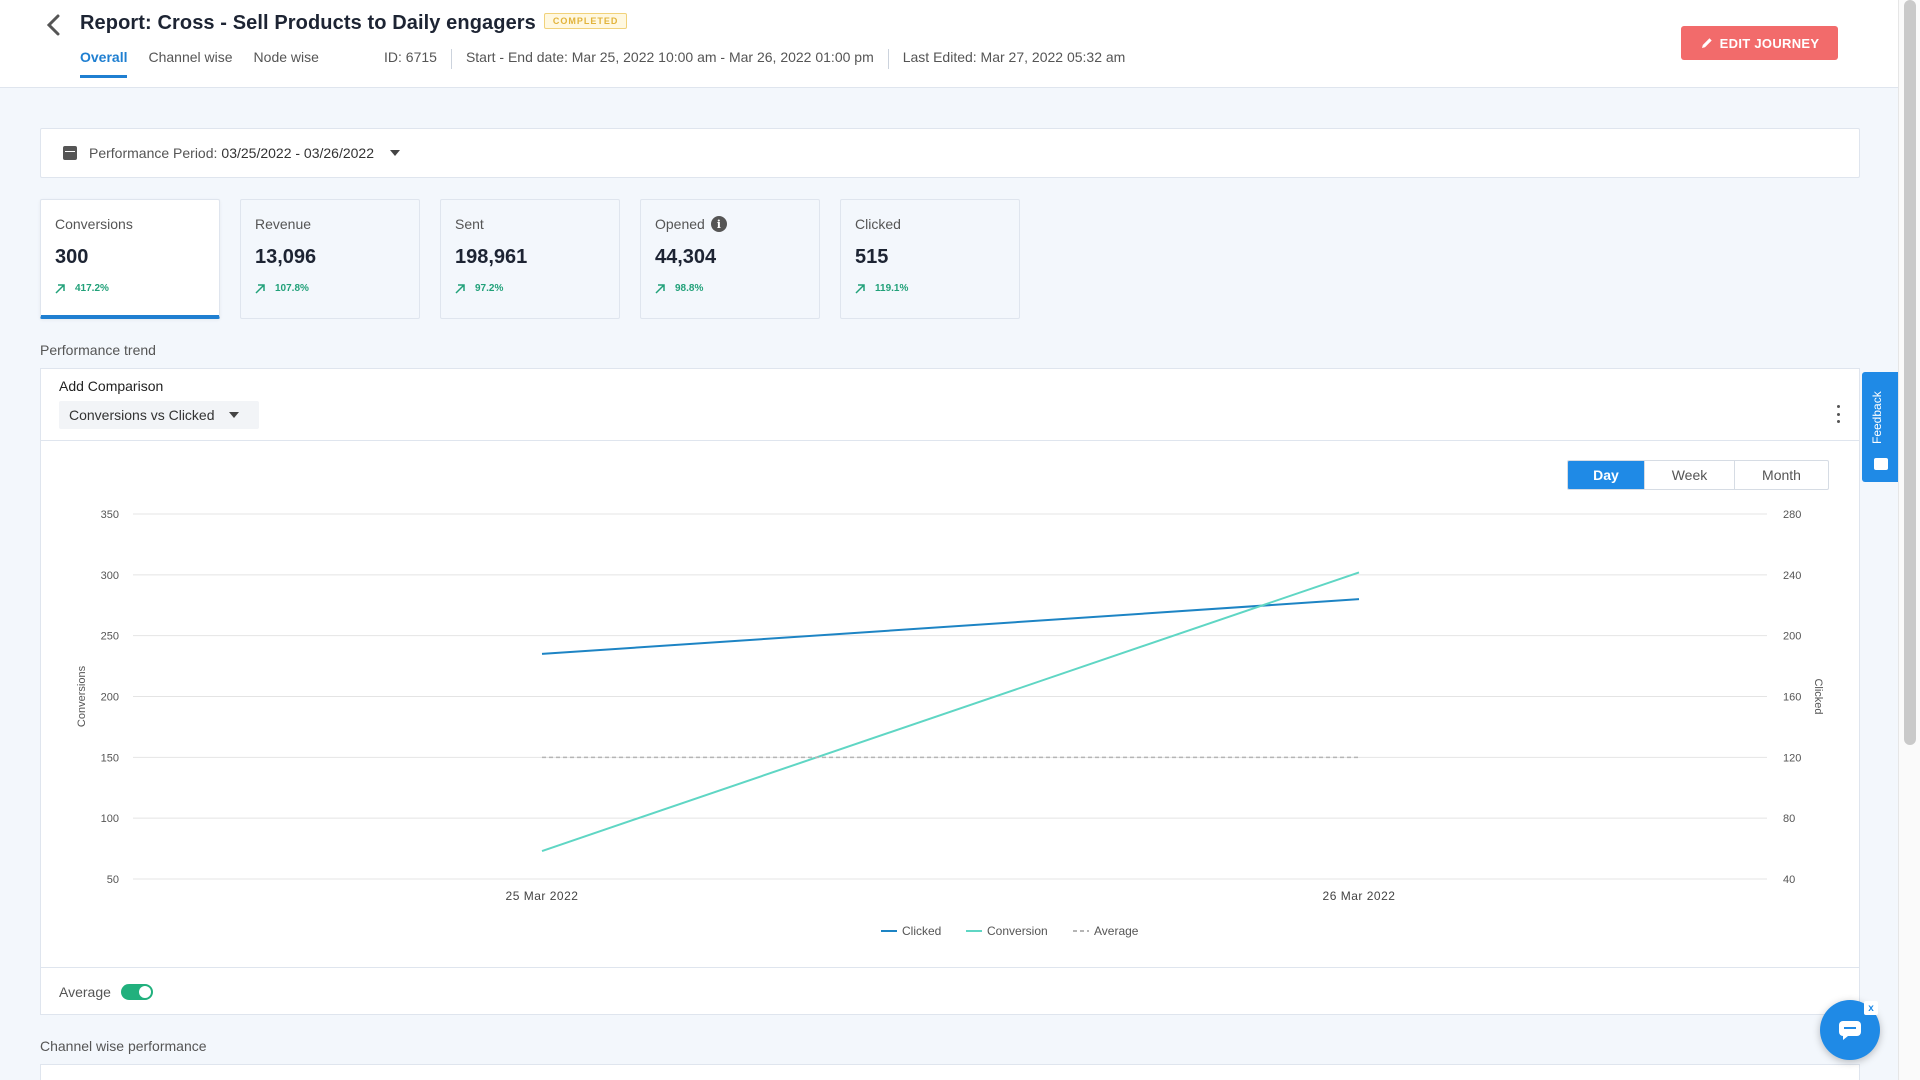 The width and height of the screenshot is (1920, 1080). What do you see at coordinates (330, 224) in the screenshot?
I see `kpi-label: Revenue` at bounding box center [330, 224].